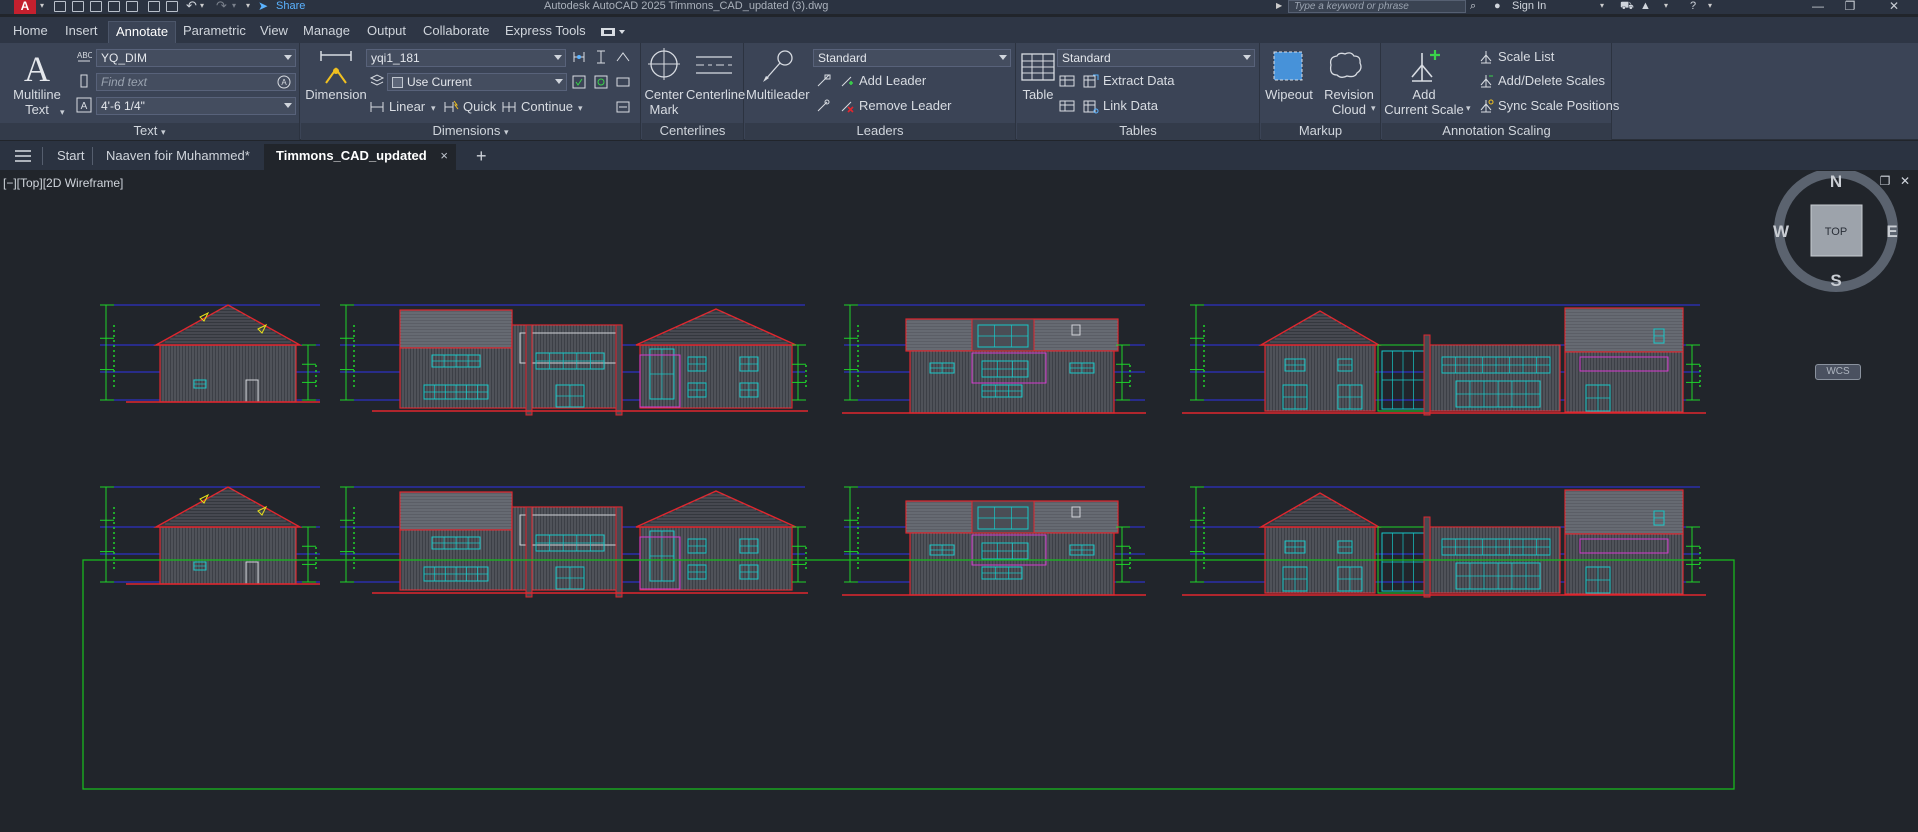 The width and height of the screenshot is (1918, 832). I want to click on multiline-text-button-line2: Text, so click(37, 110).